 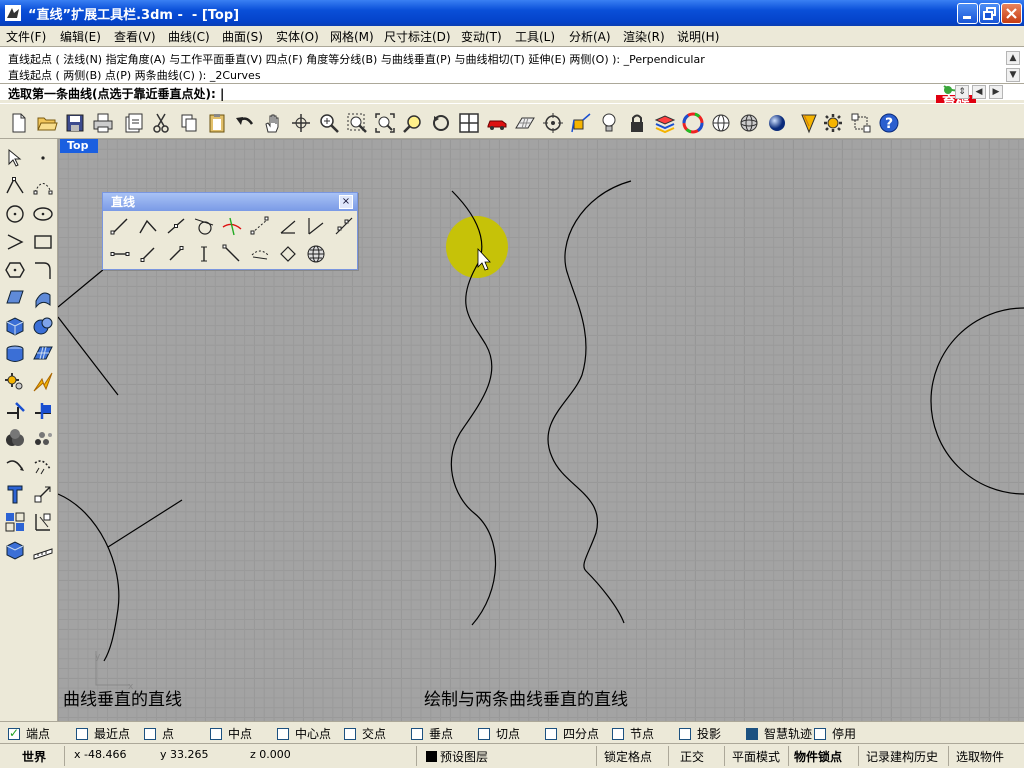 What do you see at coordinates (133, 123) in the screenshot?
I see `import-icon` at bounding box center [133, 123].